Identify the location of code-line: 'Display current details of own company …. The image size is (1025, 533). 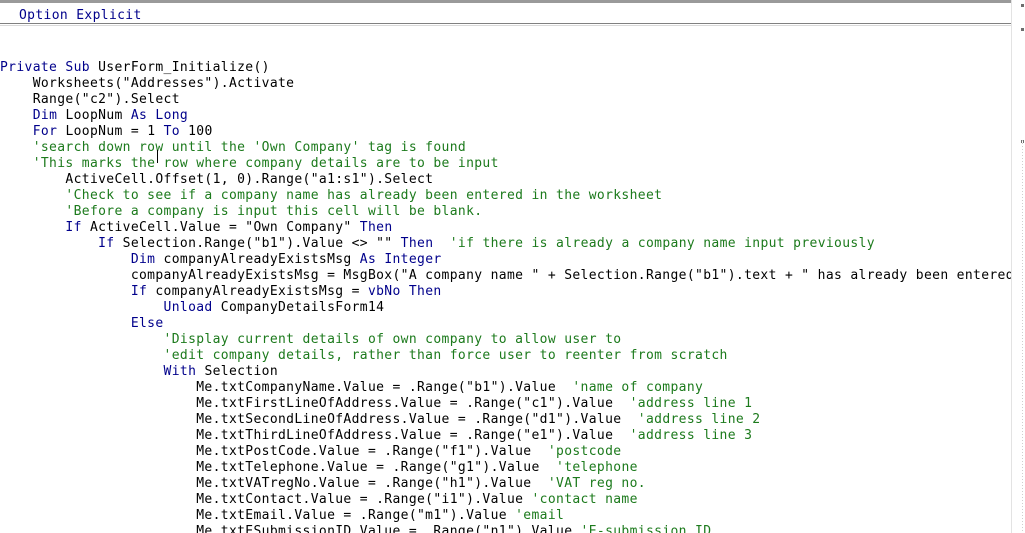
(311, 340).